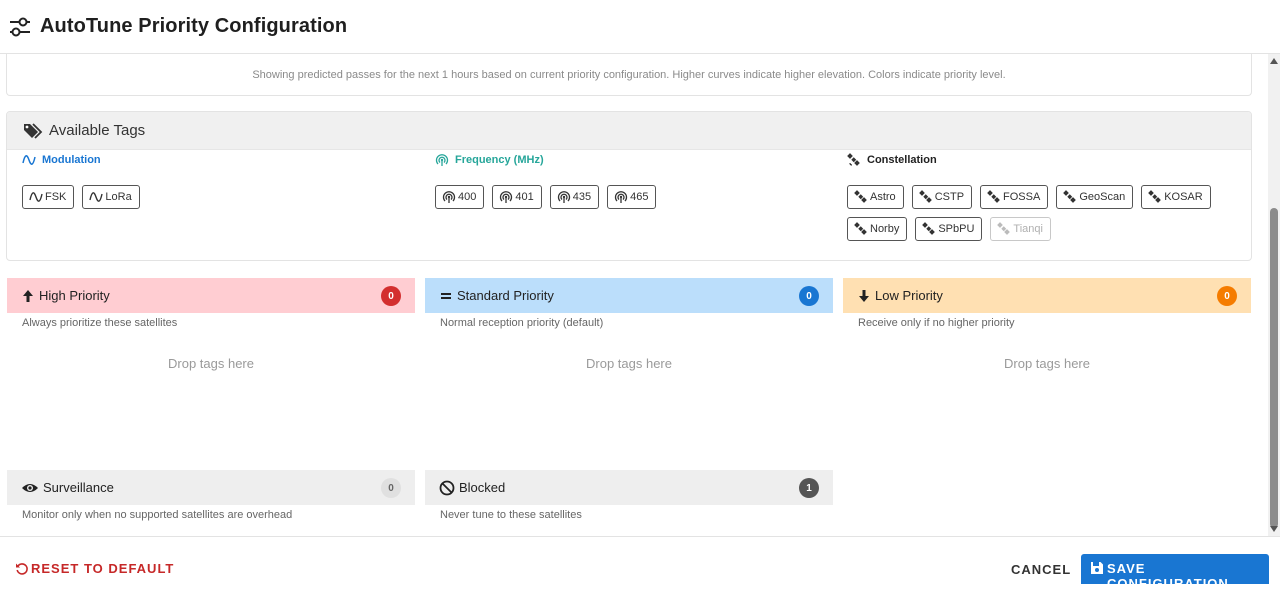 The height and width of the screenshot is (591, 1280). I want to click on tag-chip-cstp: CSTP, so click(942, 197).